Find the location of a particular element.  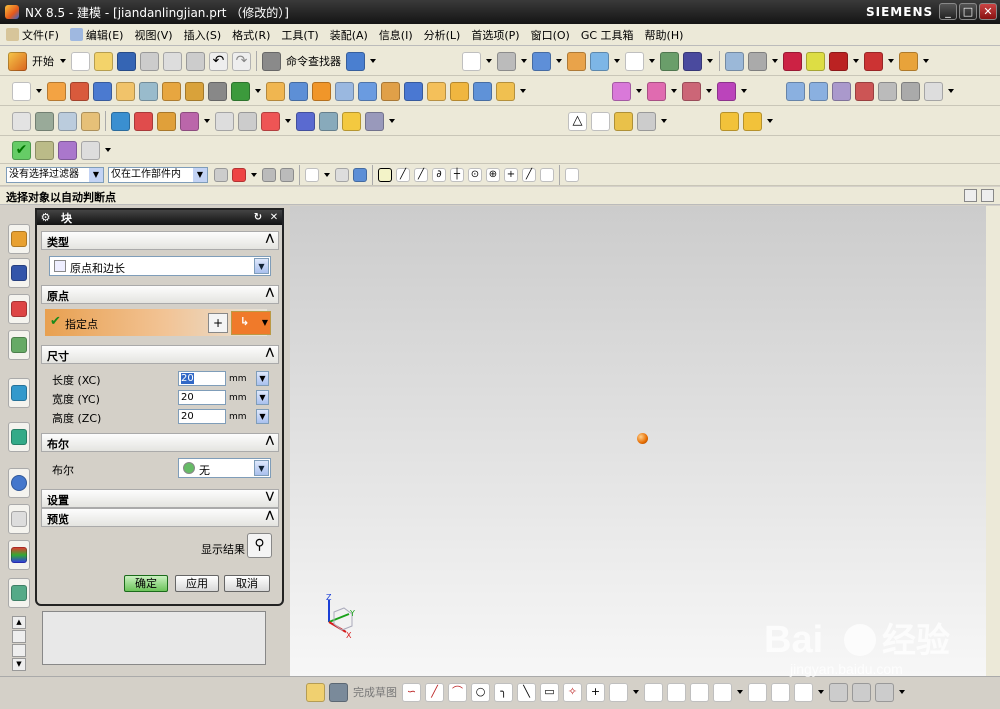

polygon-icon: ✧ is located at coordinates (572, 692).